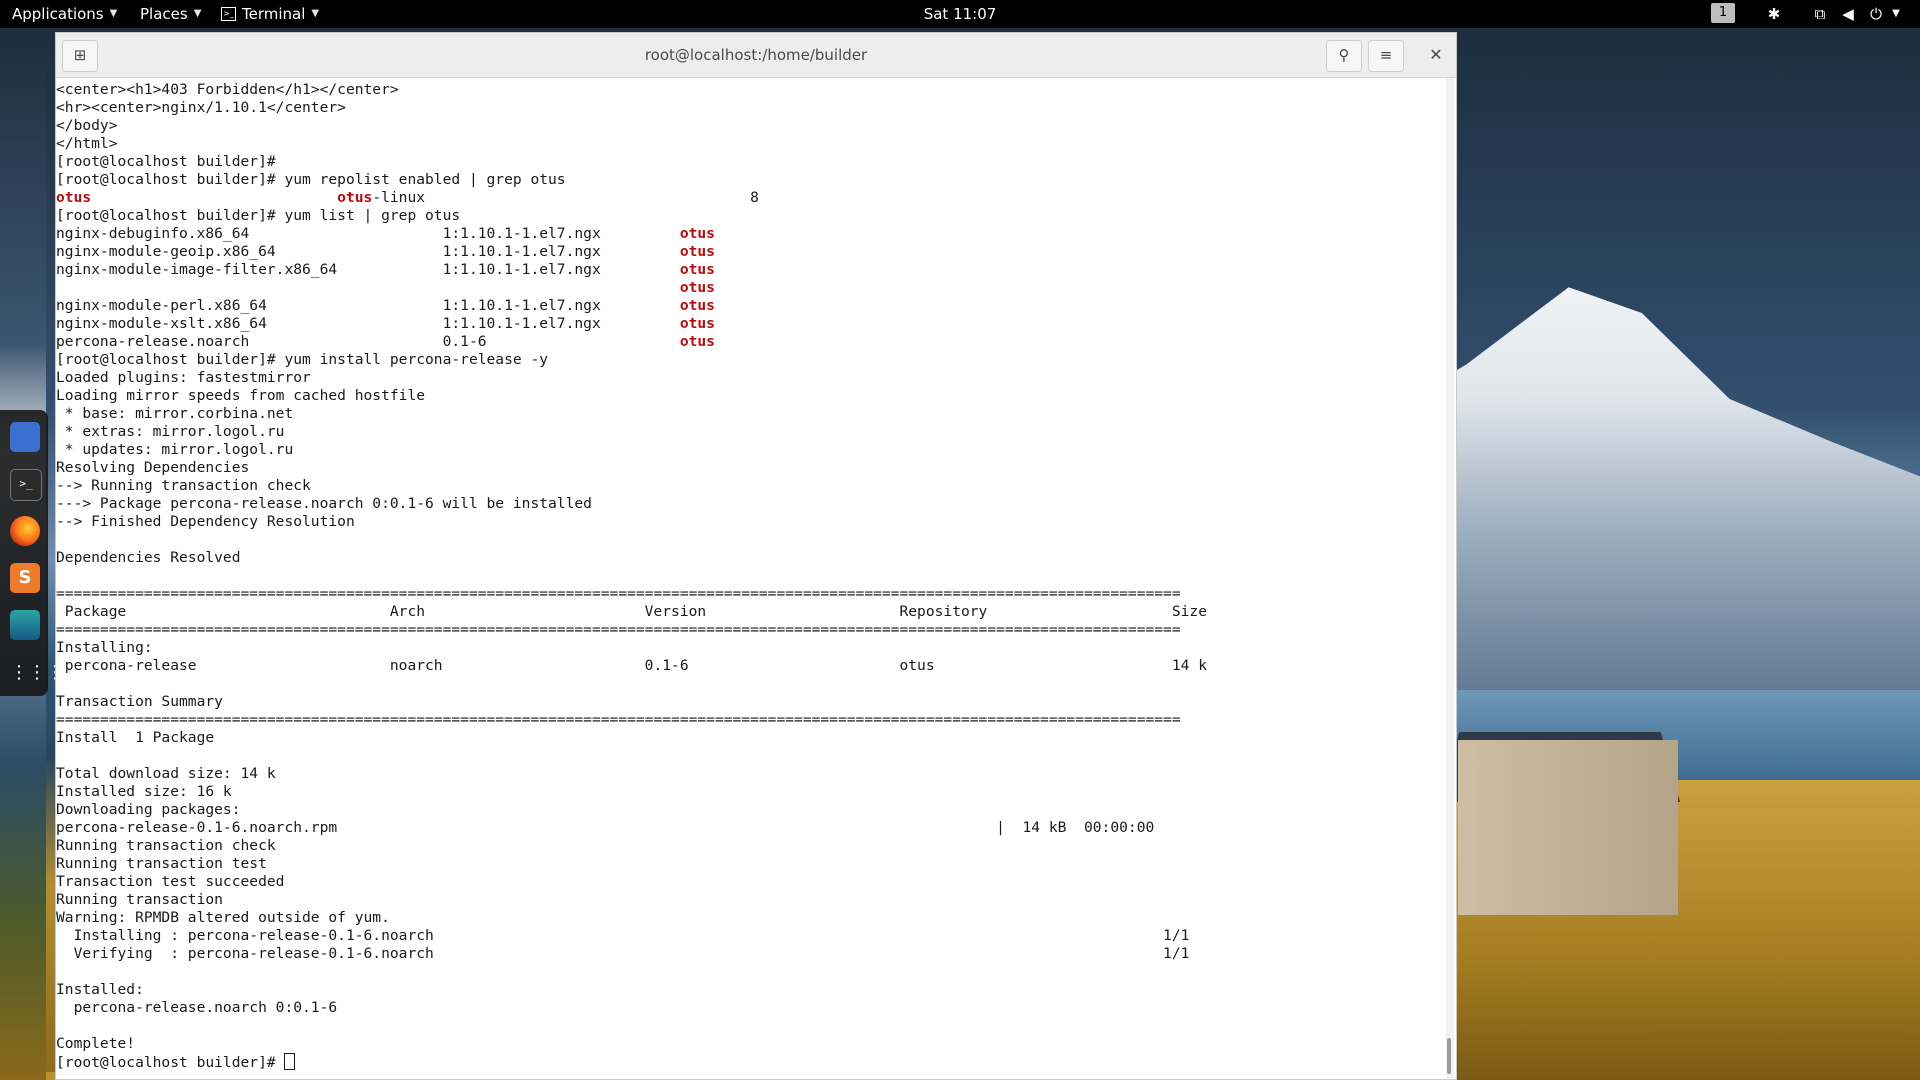 The height and width of the screenshot is (1080, 1920). Describe the element at coordinates (1450, 578) in the screenshot. I see `scrollbar` at that location.